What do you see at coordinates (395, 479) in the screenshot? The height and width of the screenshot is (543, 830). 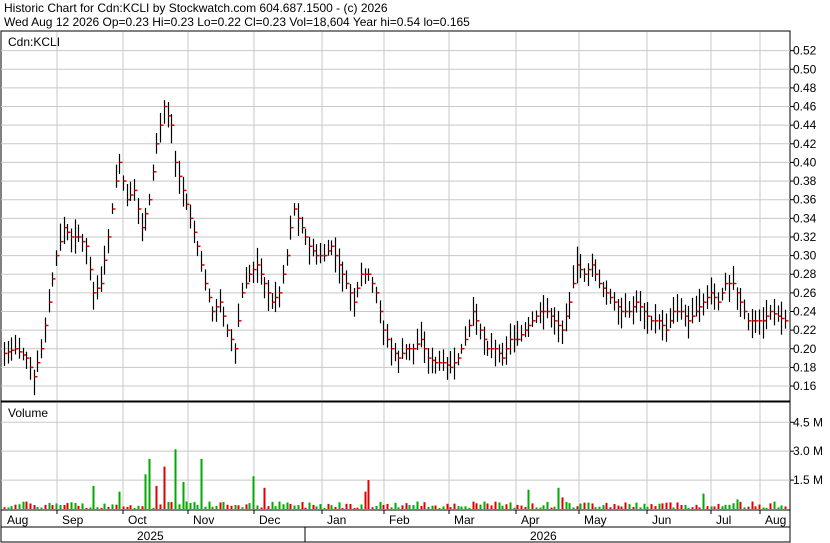 I see `volume-bars` at bounding box center [395, 479].